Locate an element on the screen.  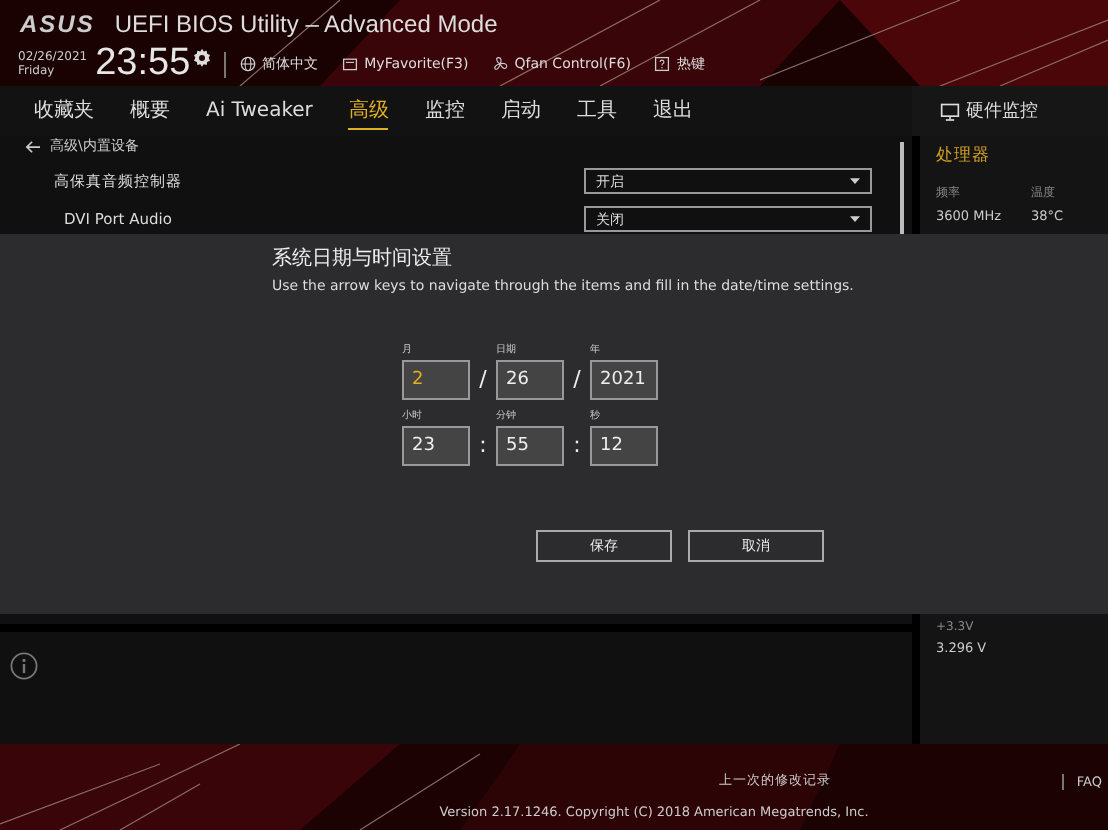
tab: 监控 is located at coordinates (444, 111).